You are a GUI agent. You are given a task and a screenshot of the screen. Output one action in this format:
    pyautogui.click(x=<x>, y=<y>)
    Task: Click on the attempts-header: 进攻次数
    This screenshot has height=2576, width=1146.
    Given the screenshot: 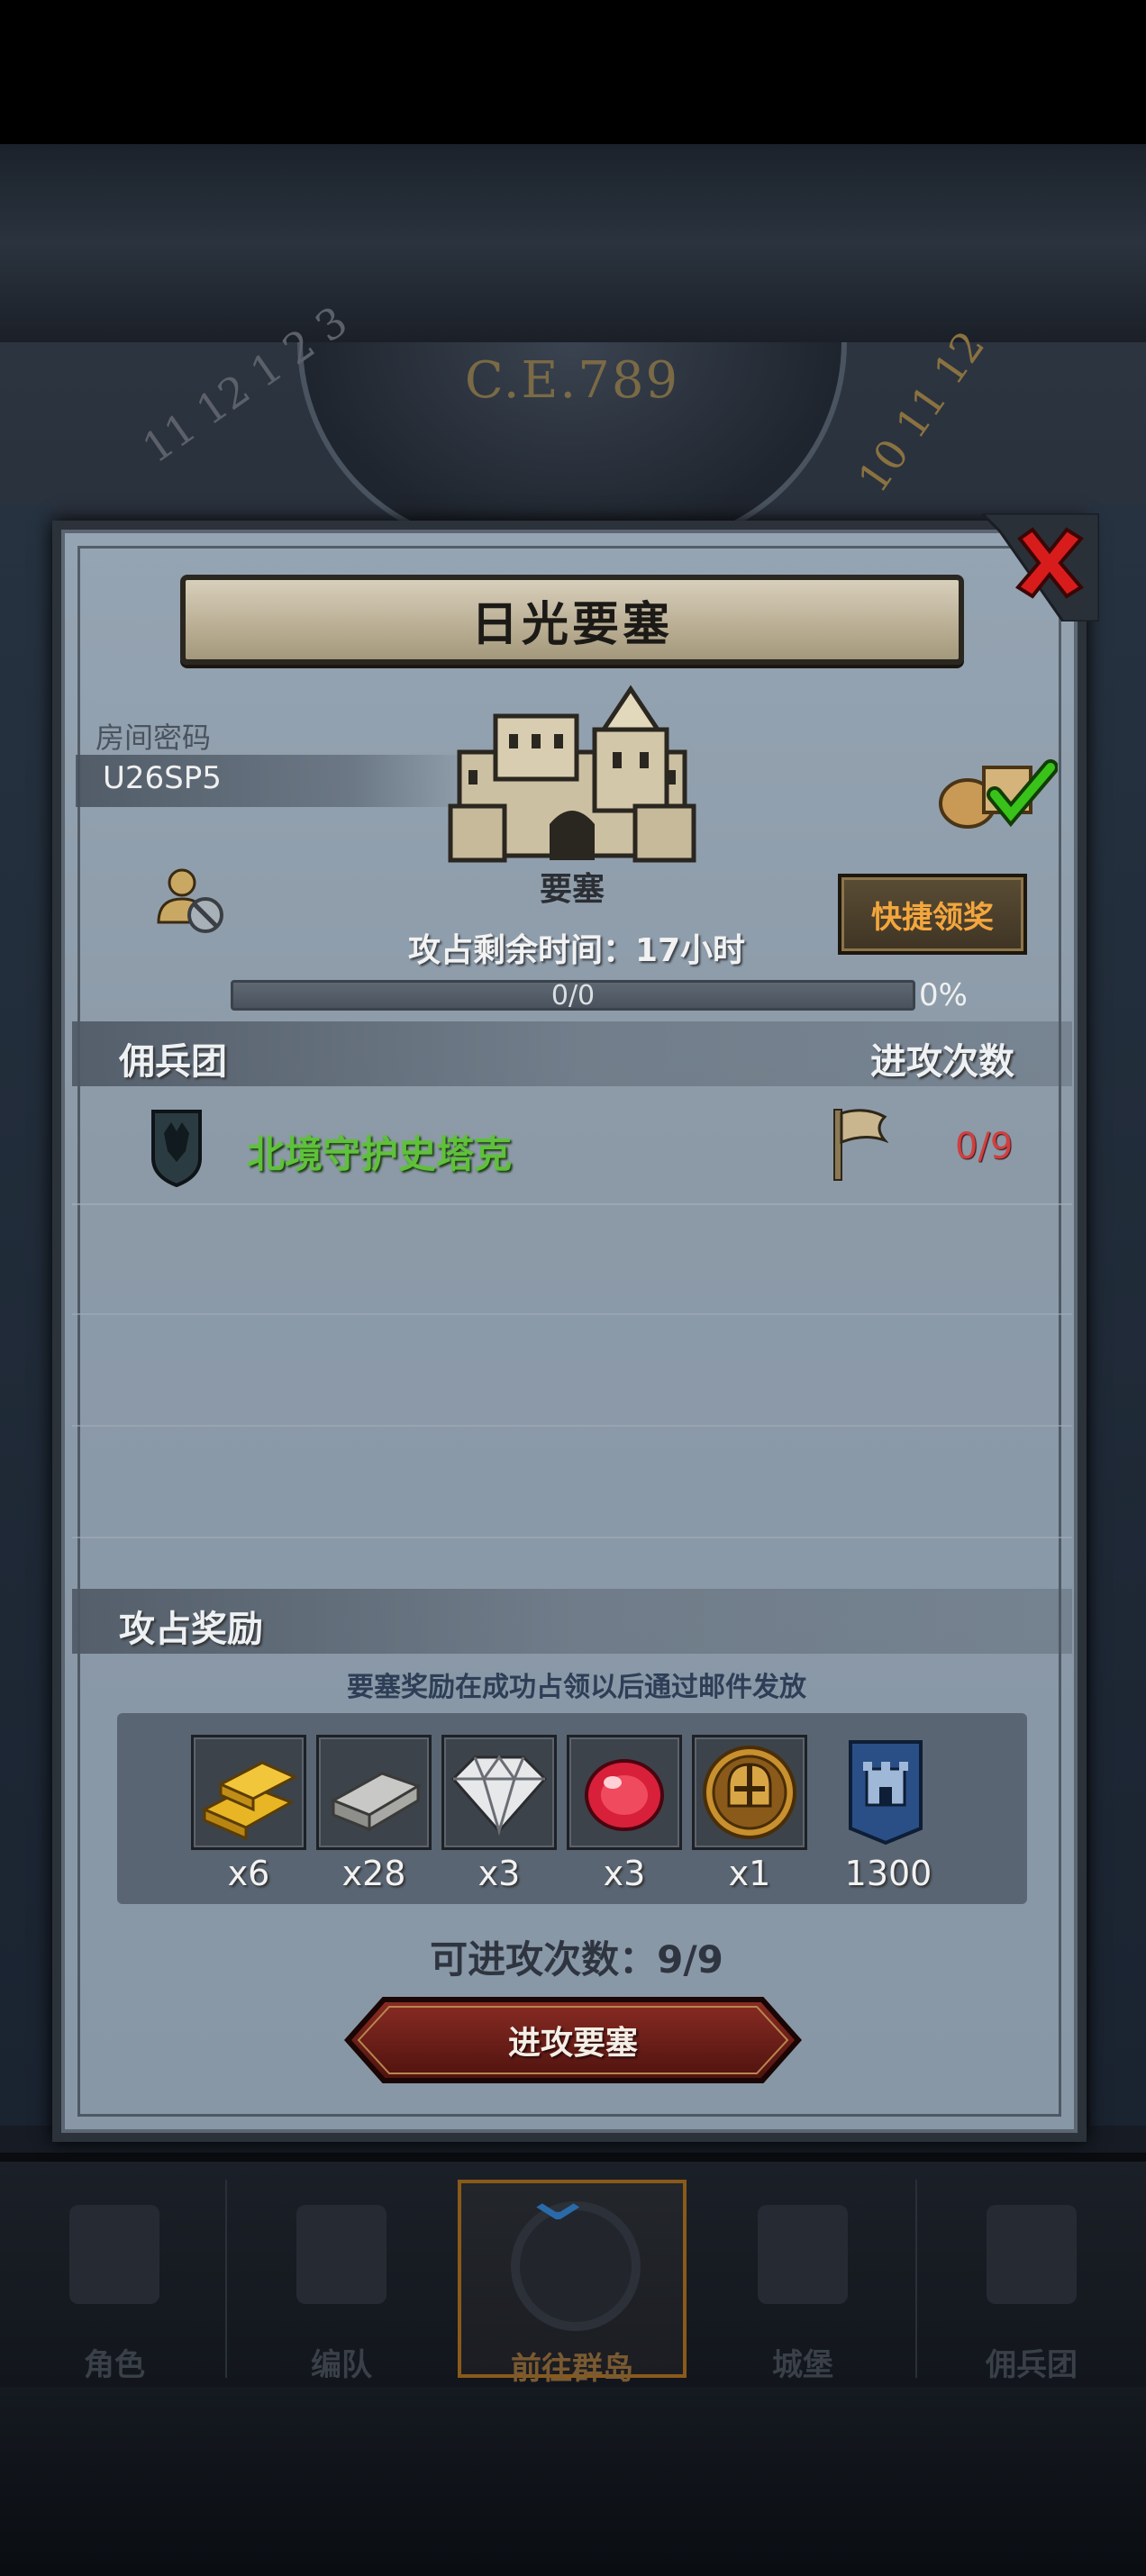 What is the action you would take?
    pyautogui.click(x=942, y=1062)
    